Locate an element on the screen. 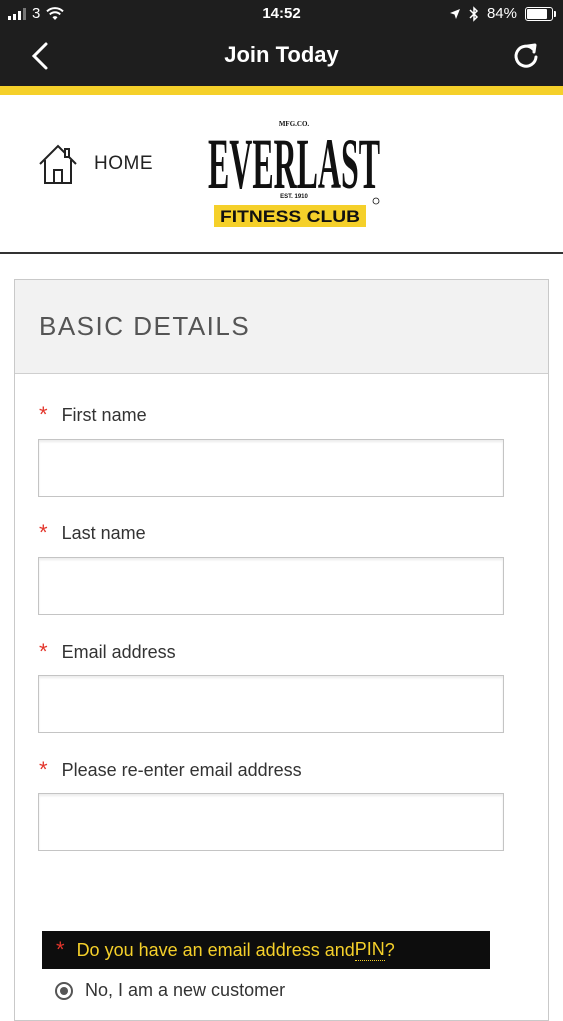  pin-question: * Do you have an email address and PIN ? is located at coordinates (266, 950).